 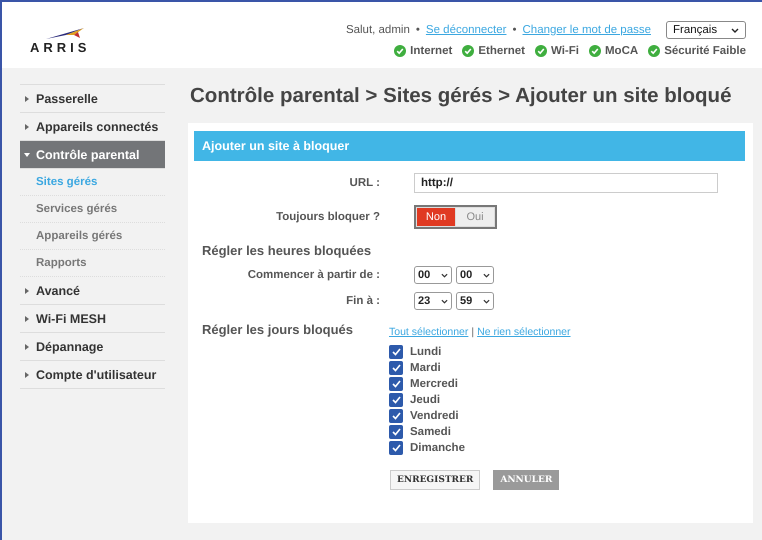 What do you see at coordinates (425, 400) in the screenshot?
I see `day-label: Jeudi` at bounding box center [425, 400].